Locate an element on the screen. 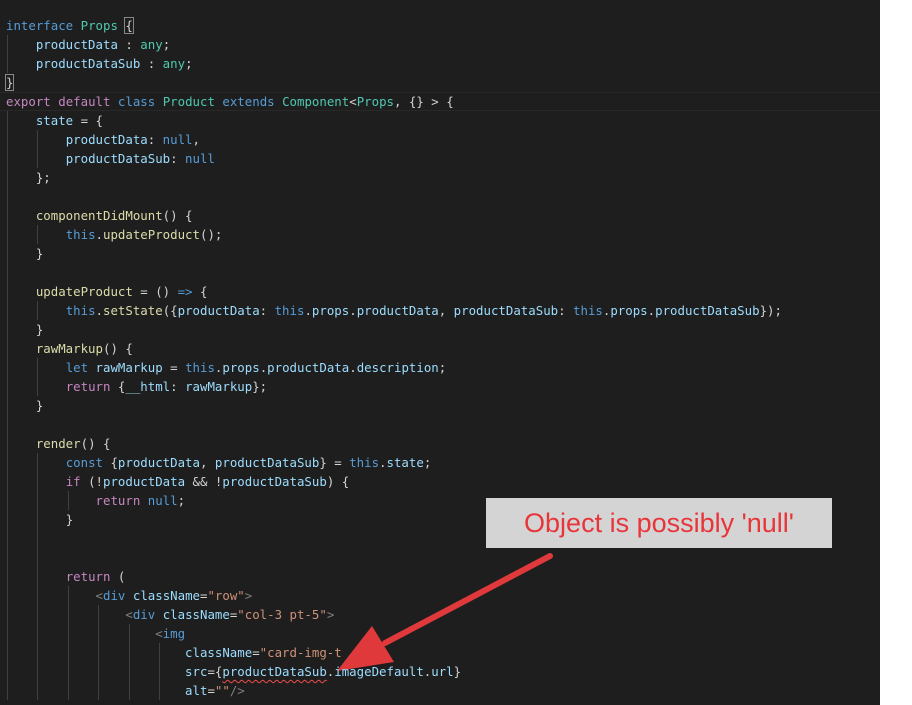  code-line: if (!productData && !productDataSub) { is located at coordinates (394, 481).